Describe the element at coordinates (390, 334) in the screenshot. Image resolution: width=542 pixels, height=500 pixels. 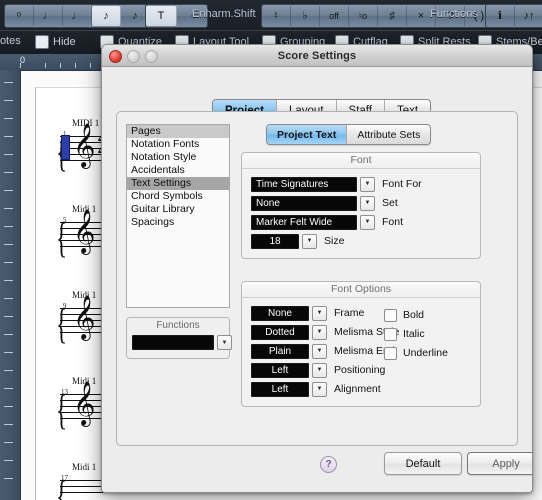
I see `italic-checkbox-icon` at that location.